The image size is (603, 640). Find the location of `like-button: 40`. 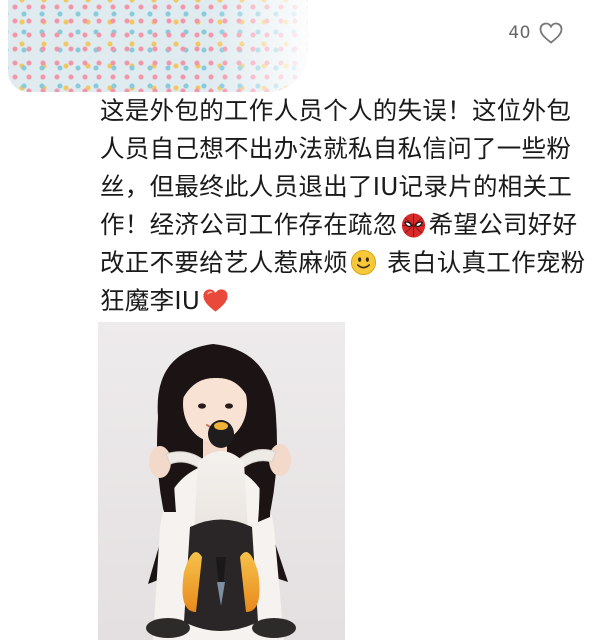

like-button: 40 is located at coordinates (535, 33).